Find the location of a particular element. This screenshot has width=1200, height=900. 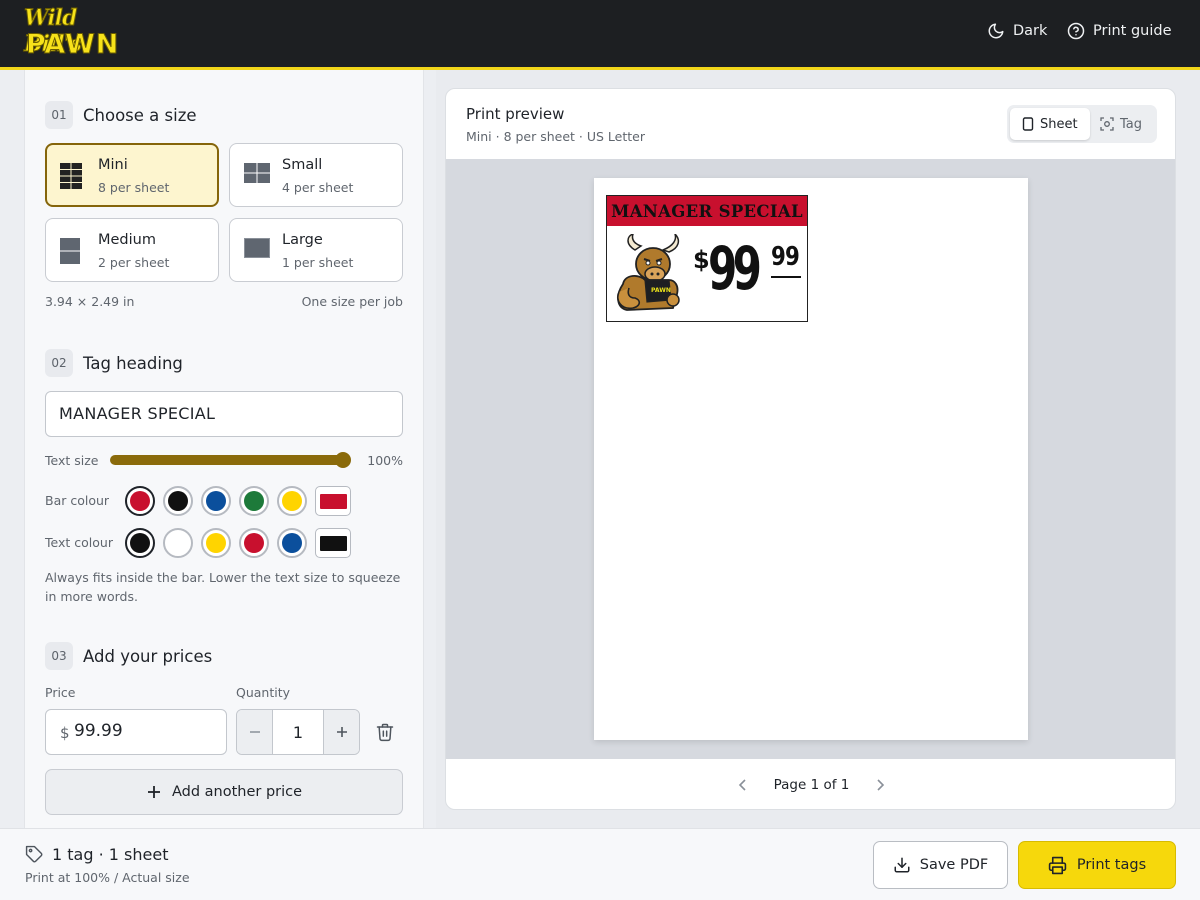

text-colour-red-swatch is located at coordinates (254, 543).